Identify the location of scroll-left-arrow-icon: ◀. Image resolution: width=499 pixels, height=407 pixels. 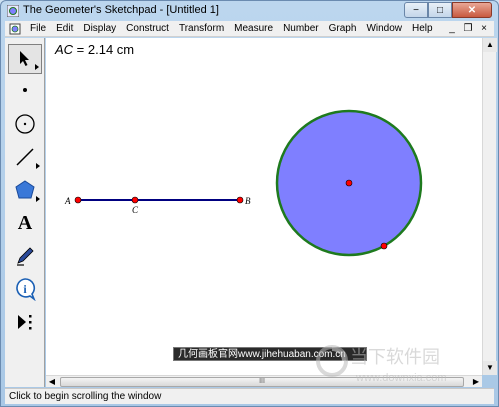
(52, 382).